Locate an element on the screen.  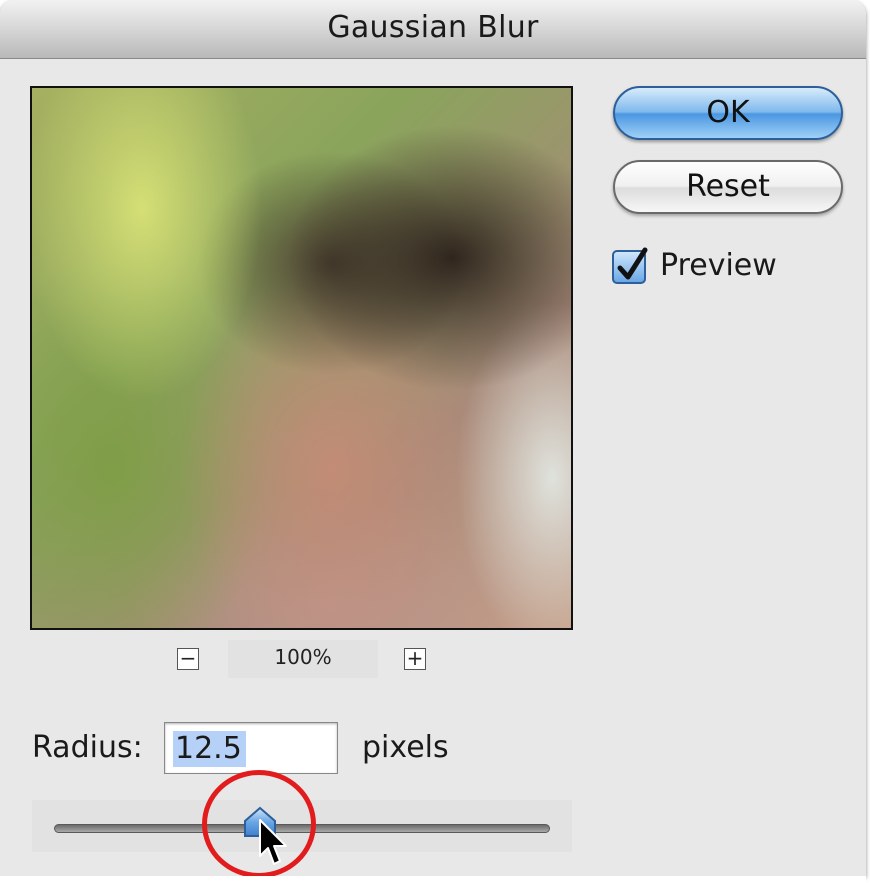
dialog-title: Gaussian Blur is located at coordinates (433, 27).